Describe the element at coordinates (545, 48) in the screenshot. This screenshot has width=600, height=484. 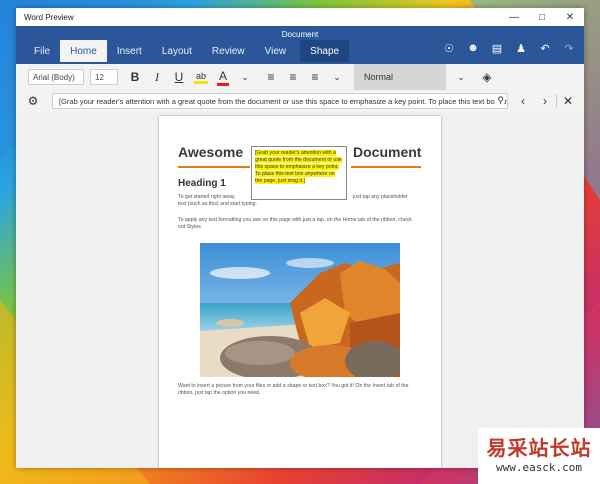
I see `undo-icon: ↶` at that location.